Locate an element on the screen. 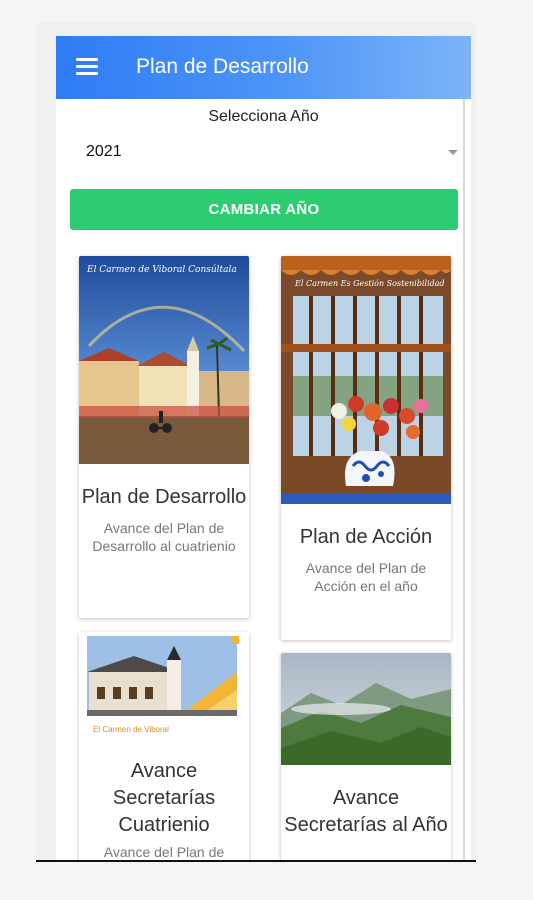 The width and height of the screenshot is (533, 900). card-image-overlay-text: El Carmen de Viboral Consúltala is located at coordinates (161, 269).